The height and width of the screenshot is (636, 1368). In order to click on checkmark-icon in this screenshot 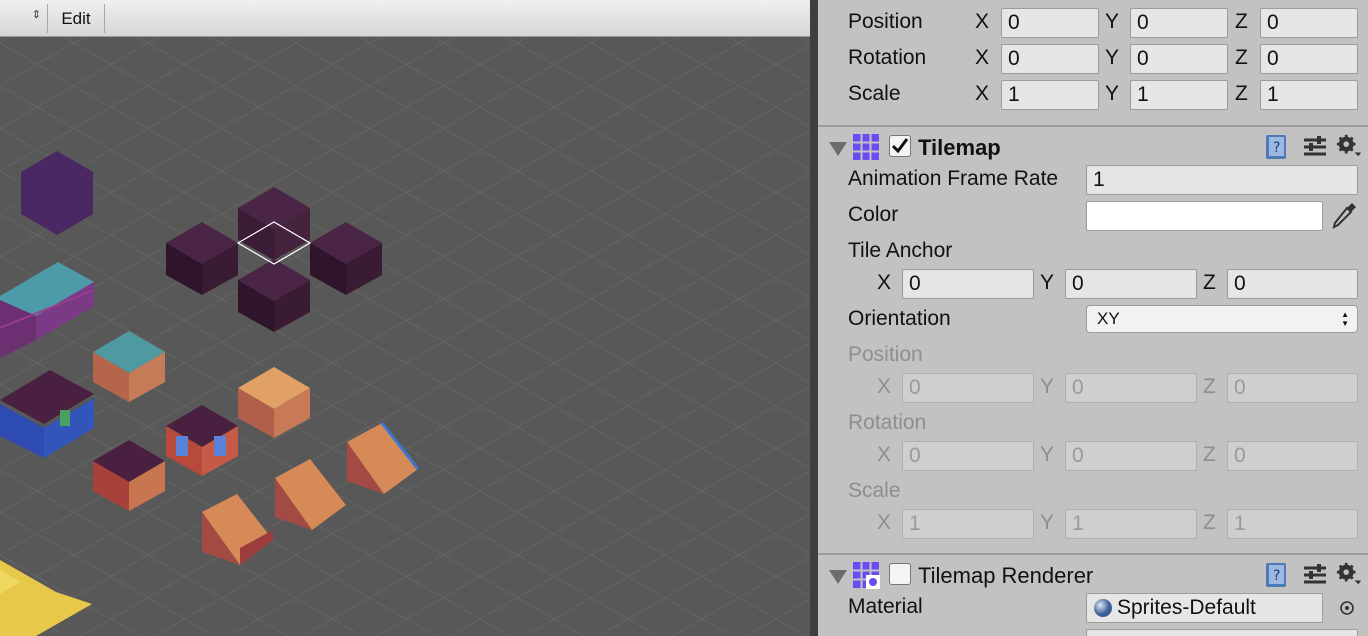, I will do `click(900, 146)`.